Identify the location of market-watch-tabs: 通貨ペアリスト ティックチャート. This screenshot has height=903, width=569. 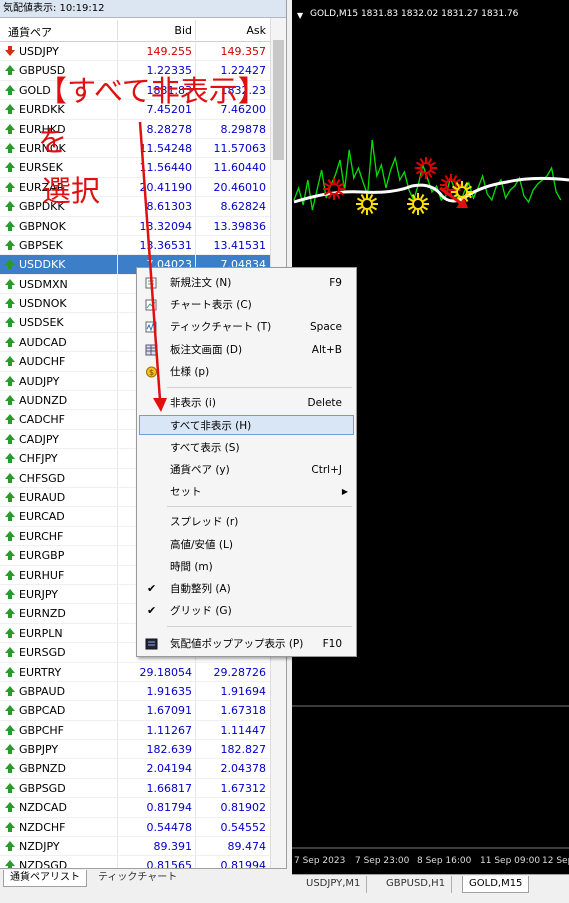
(143, 878).